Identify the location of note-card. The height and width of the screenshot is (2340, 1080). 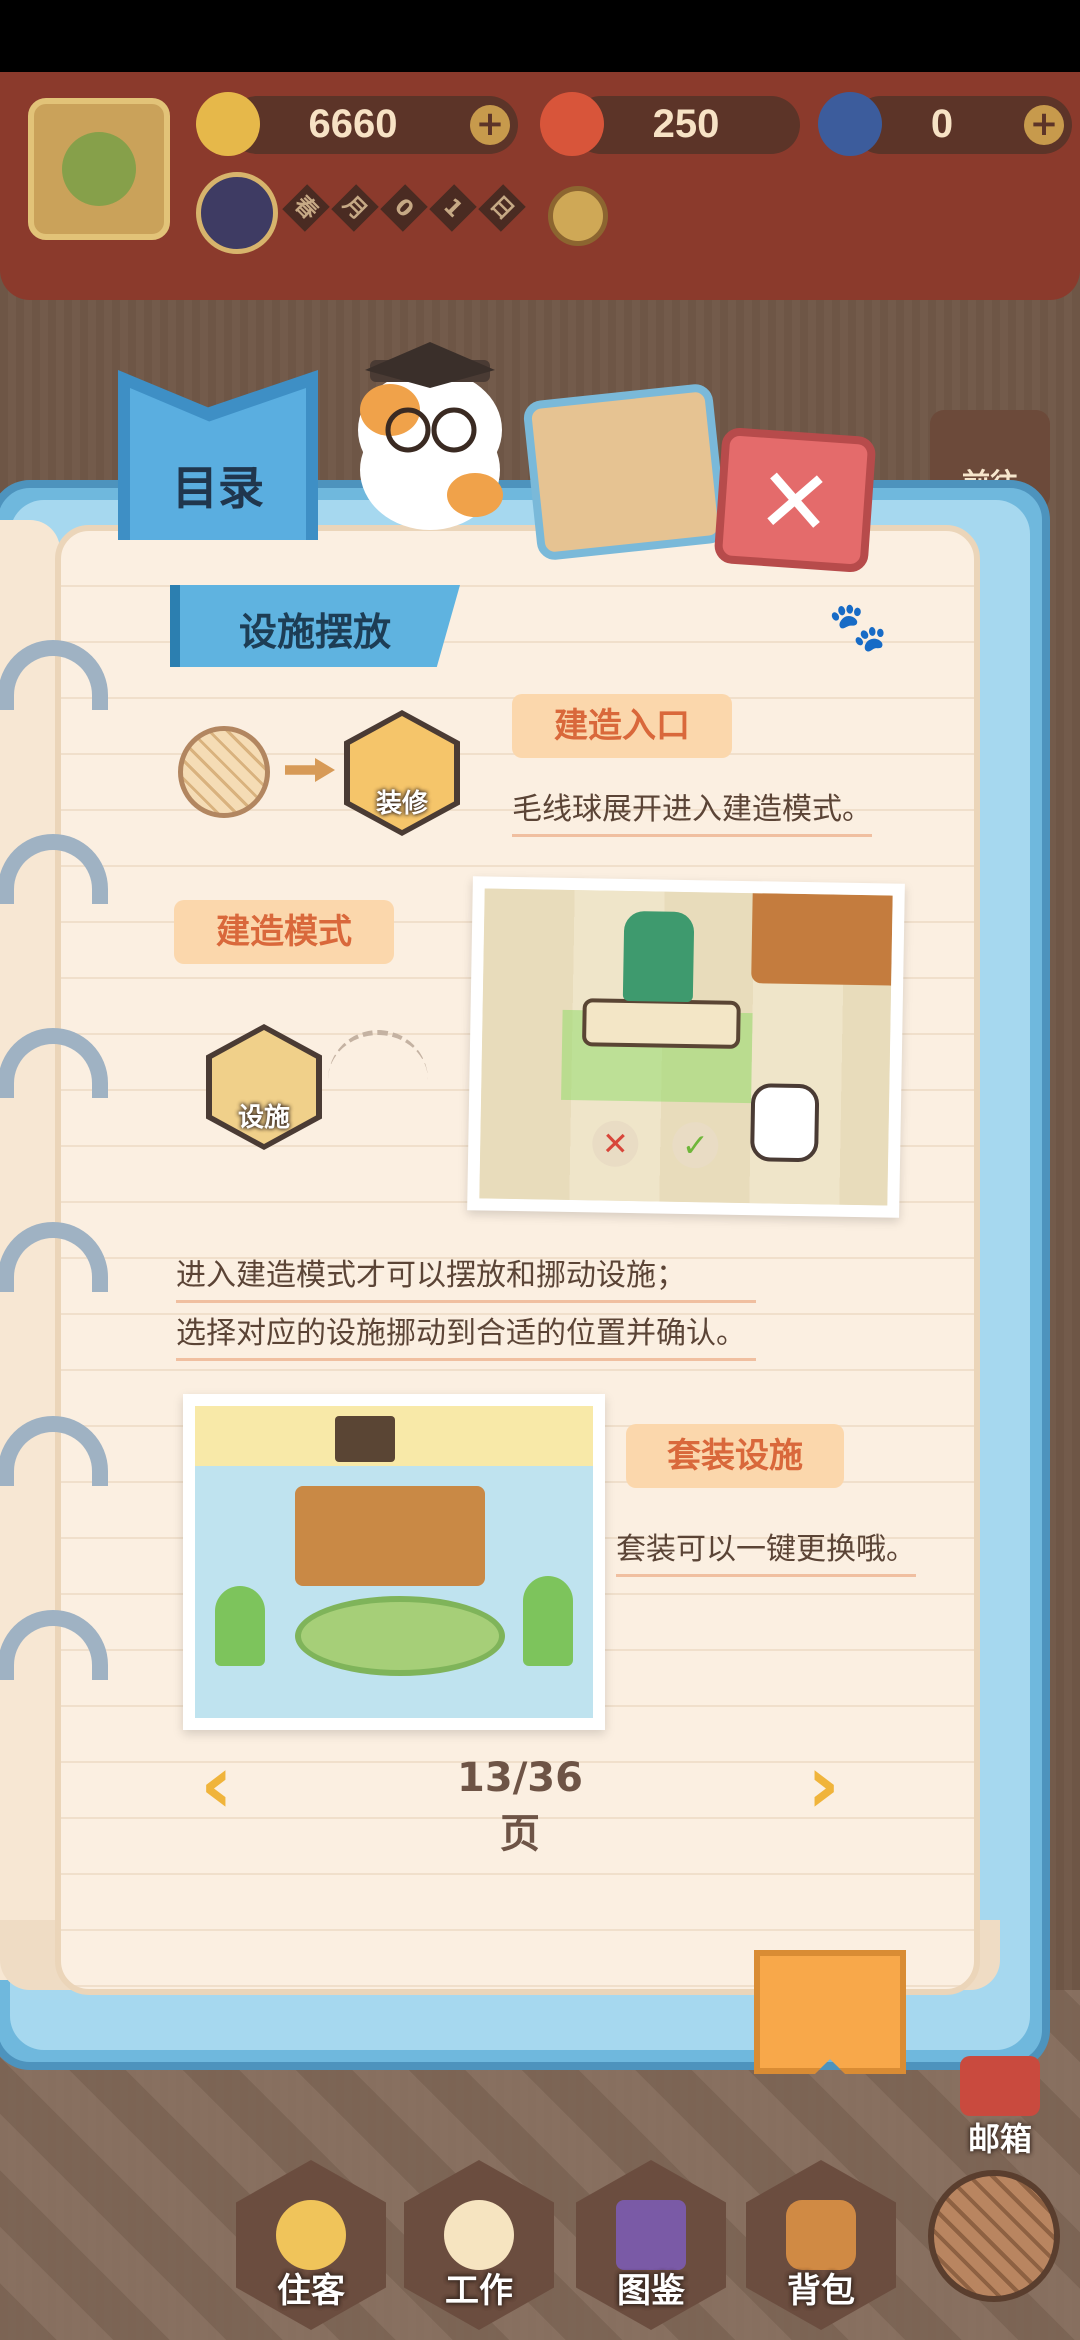
(625, 472).